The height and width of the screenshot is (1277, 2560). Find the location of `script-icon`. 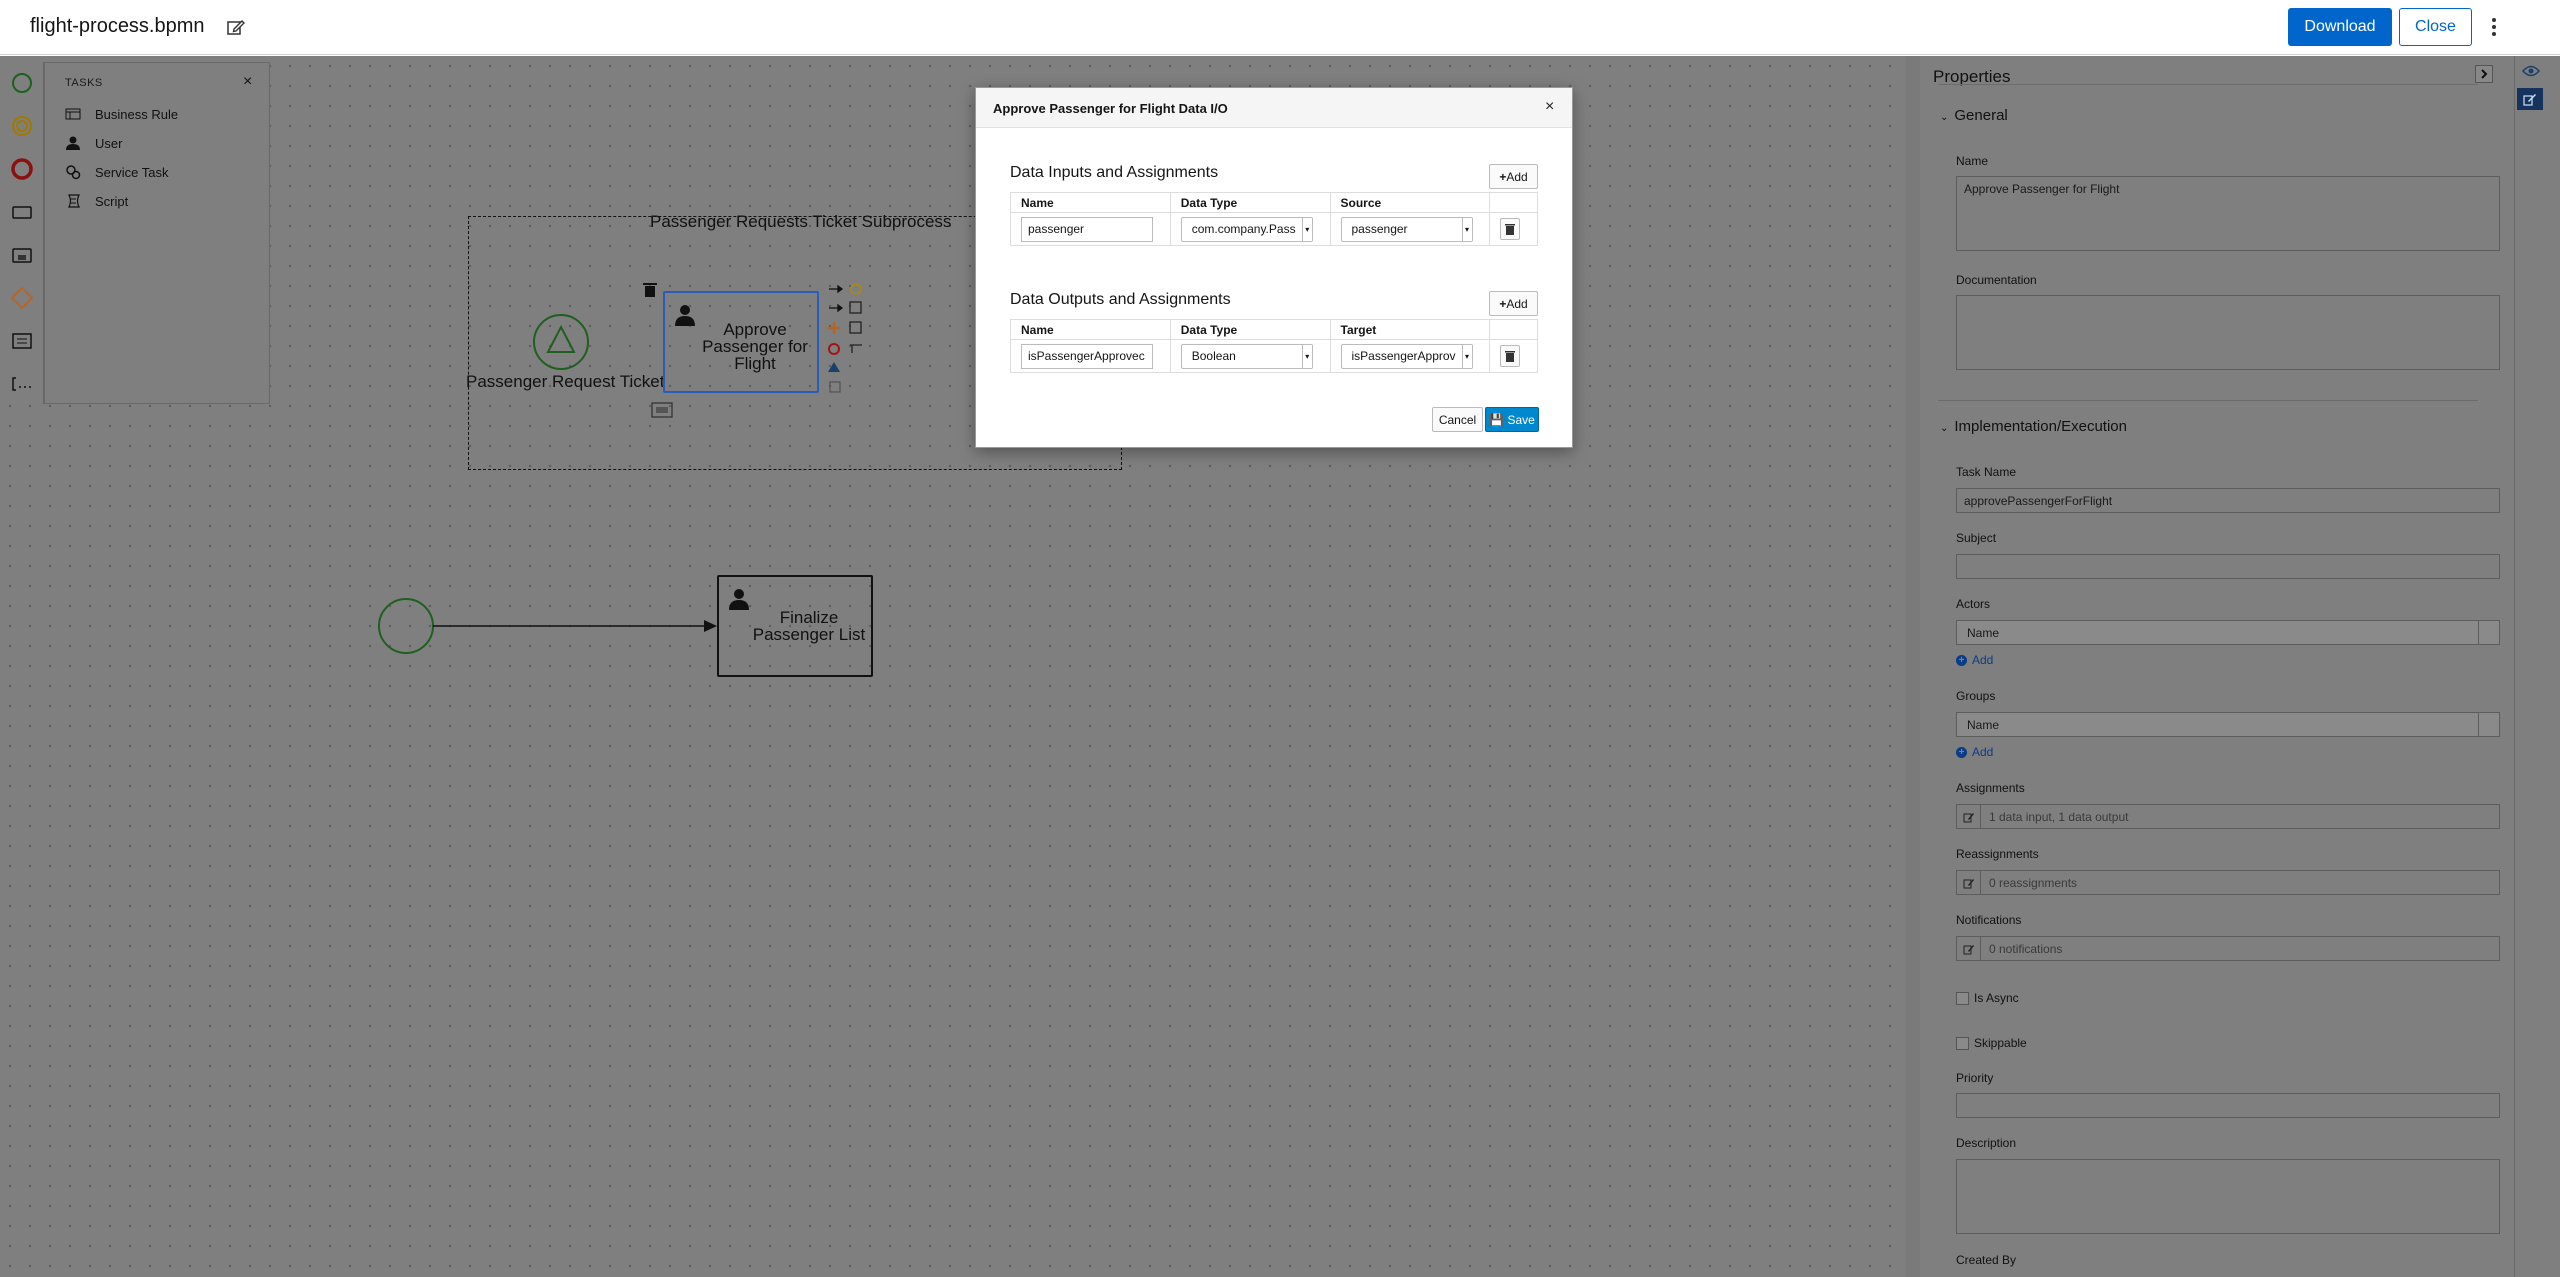

script-icon is located at coordinates (74, 201).